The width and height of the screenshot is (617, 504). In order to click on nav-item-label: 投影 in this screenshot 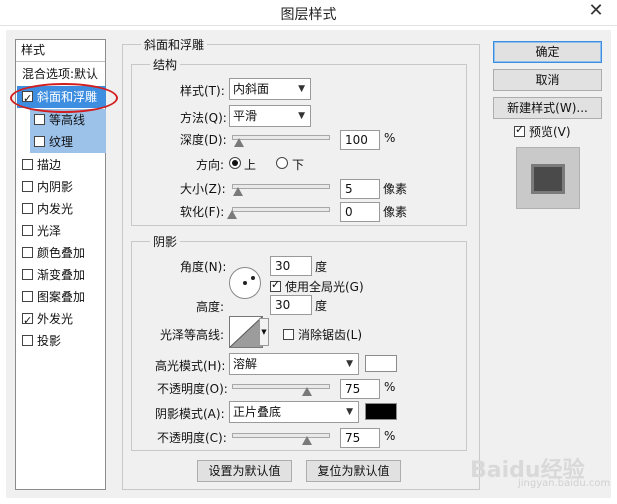, I will do `click(49, 341)`.